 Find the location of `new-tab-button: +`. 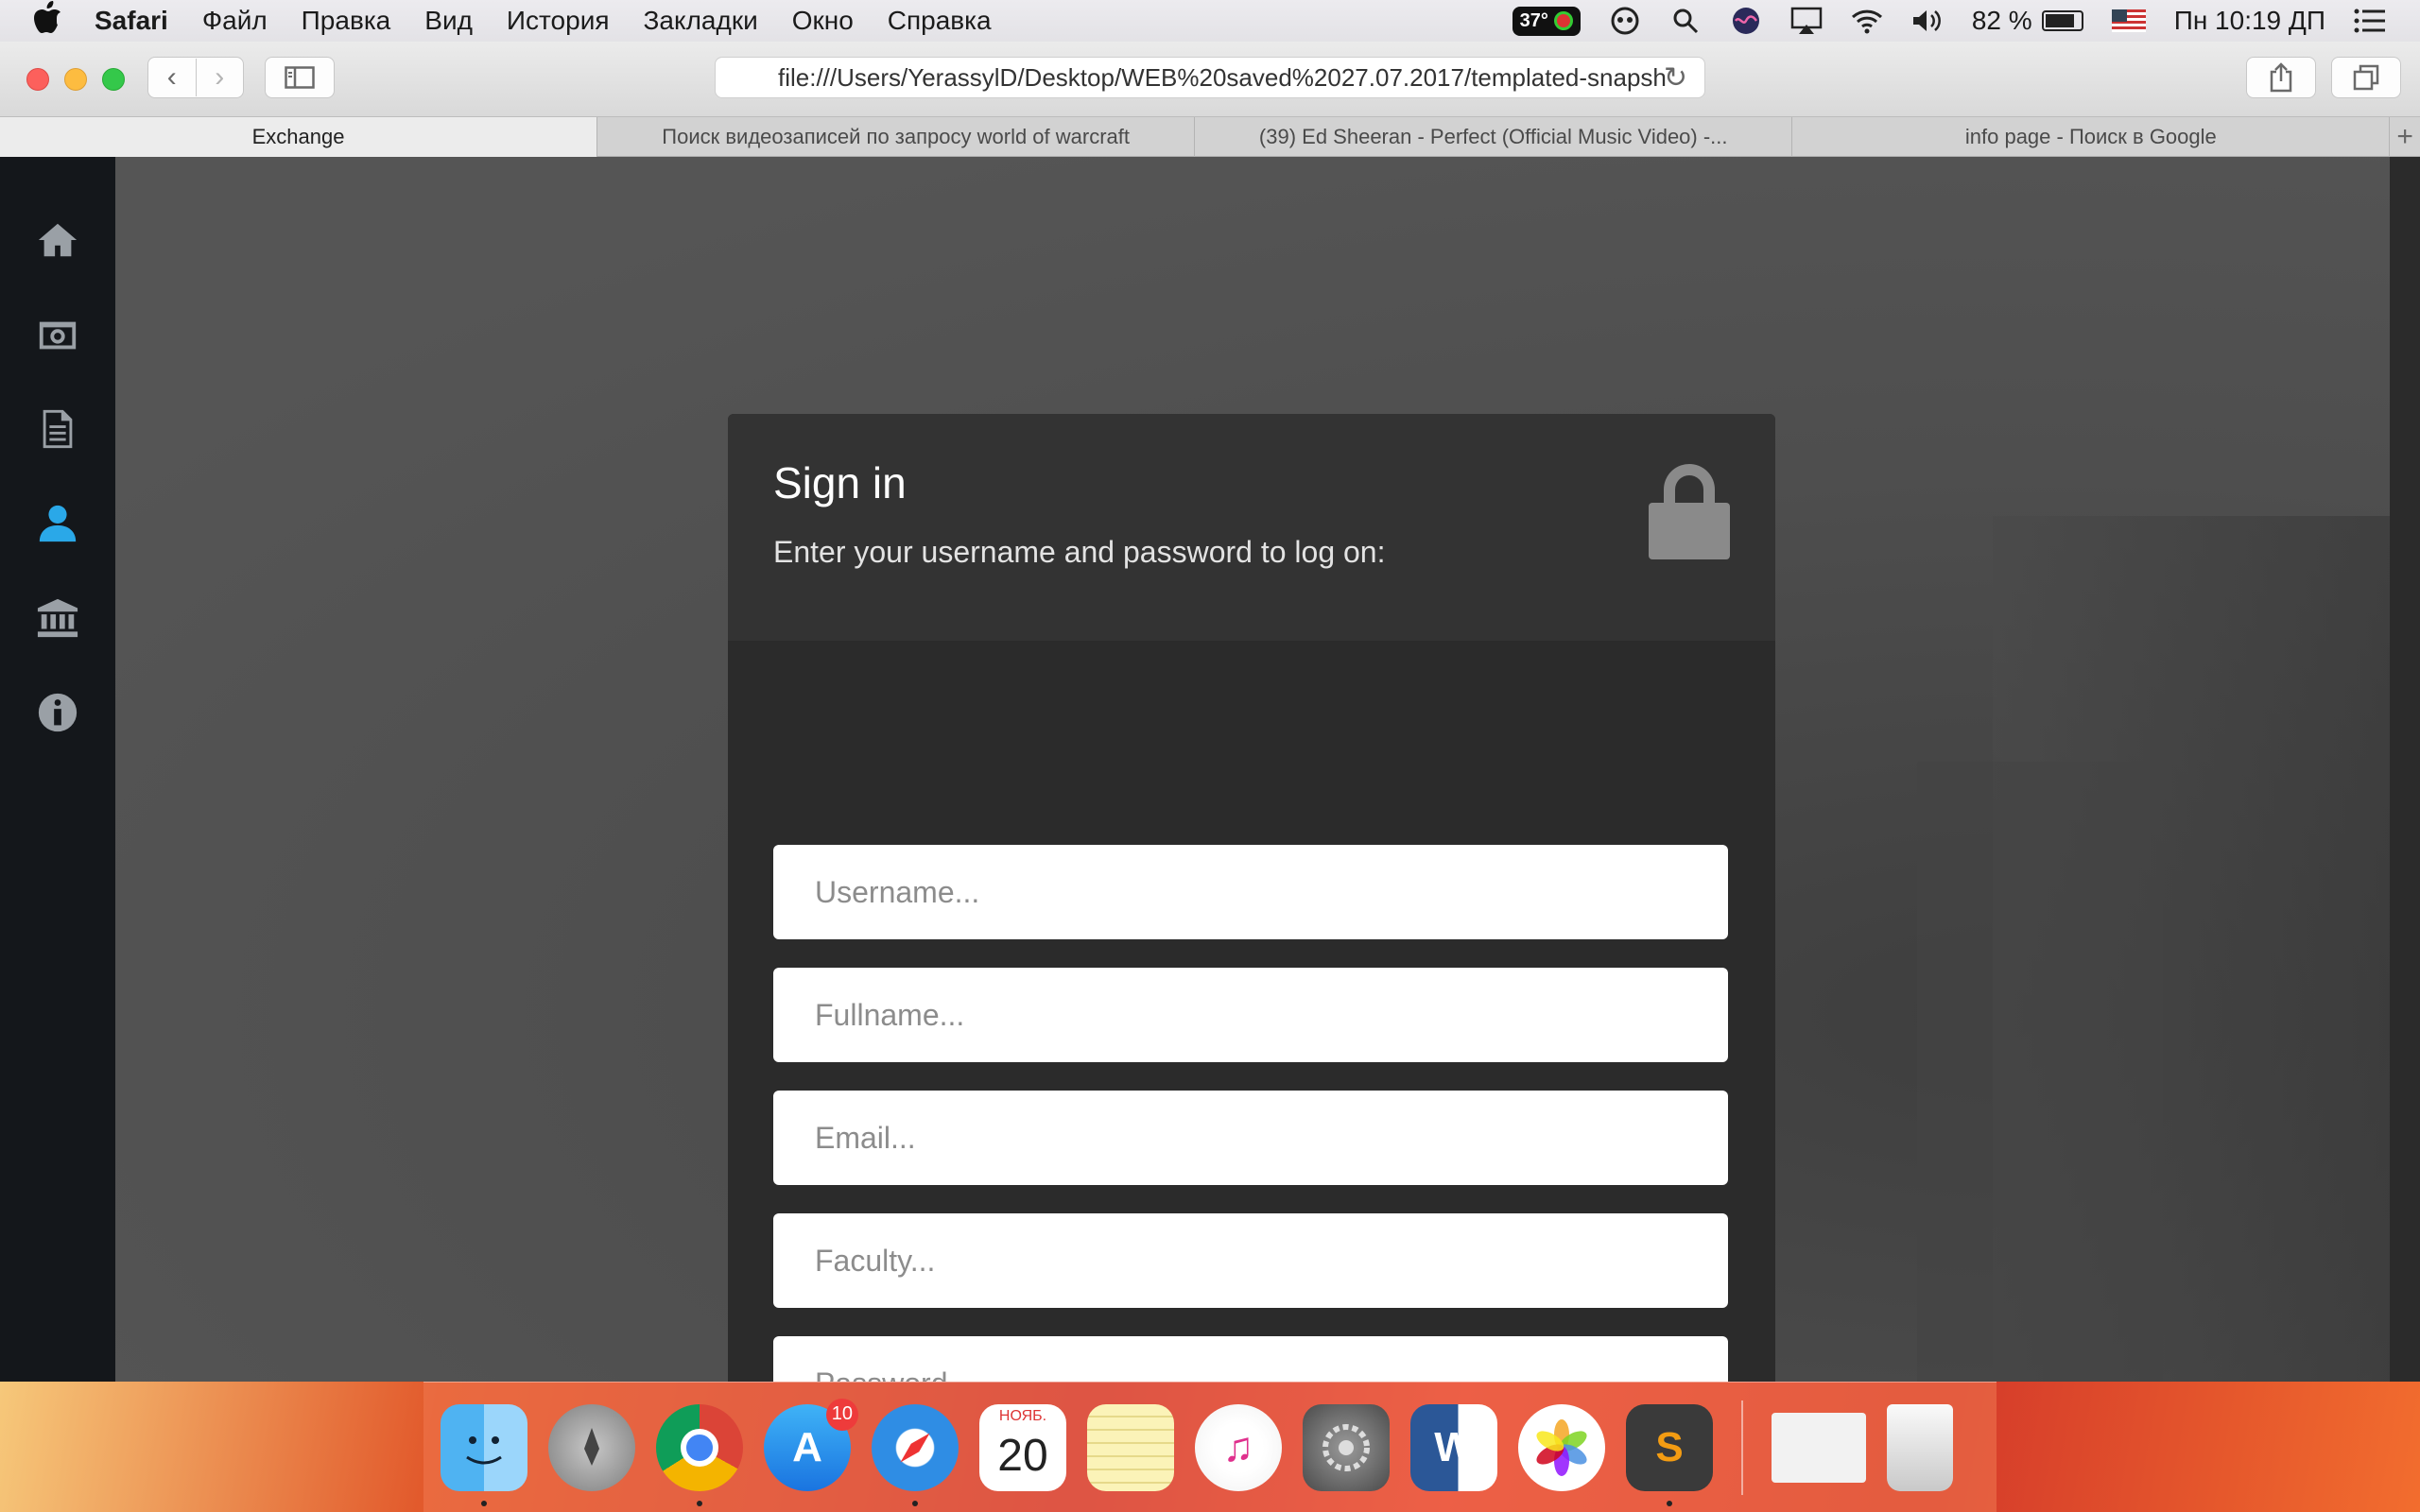

new-tab-button: + is located at coordinates (2405, 136).